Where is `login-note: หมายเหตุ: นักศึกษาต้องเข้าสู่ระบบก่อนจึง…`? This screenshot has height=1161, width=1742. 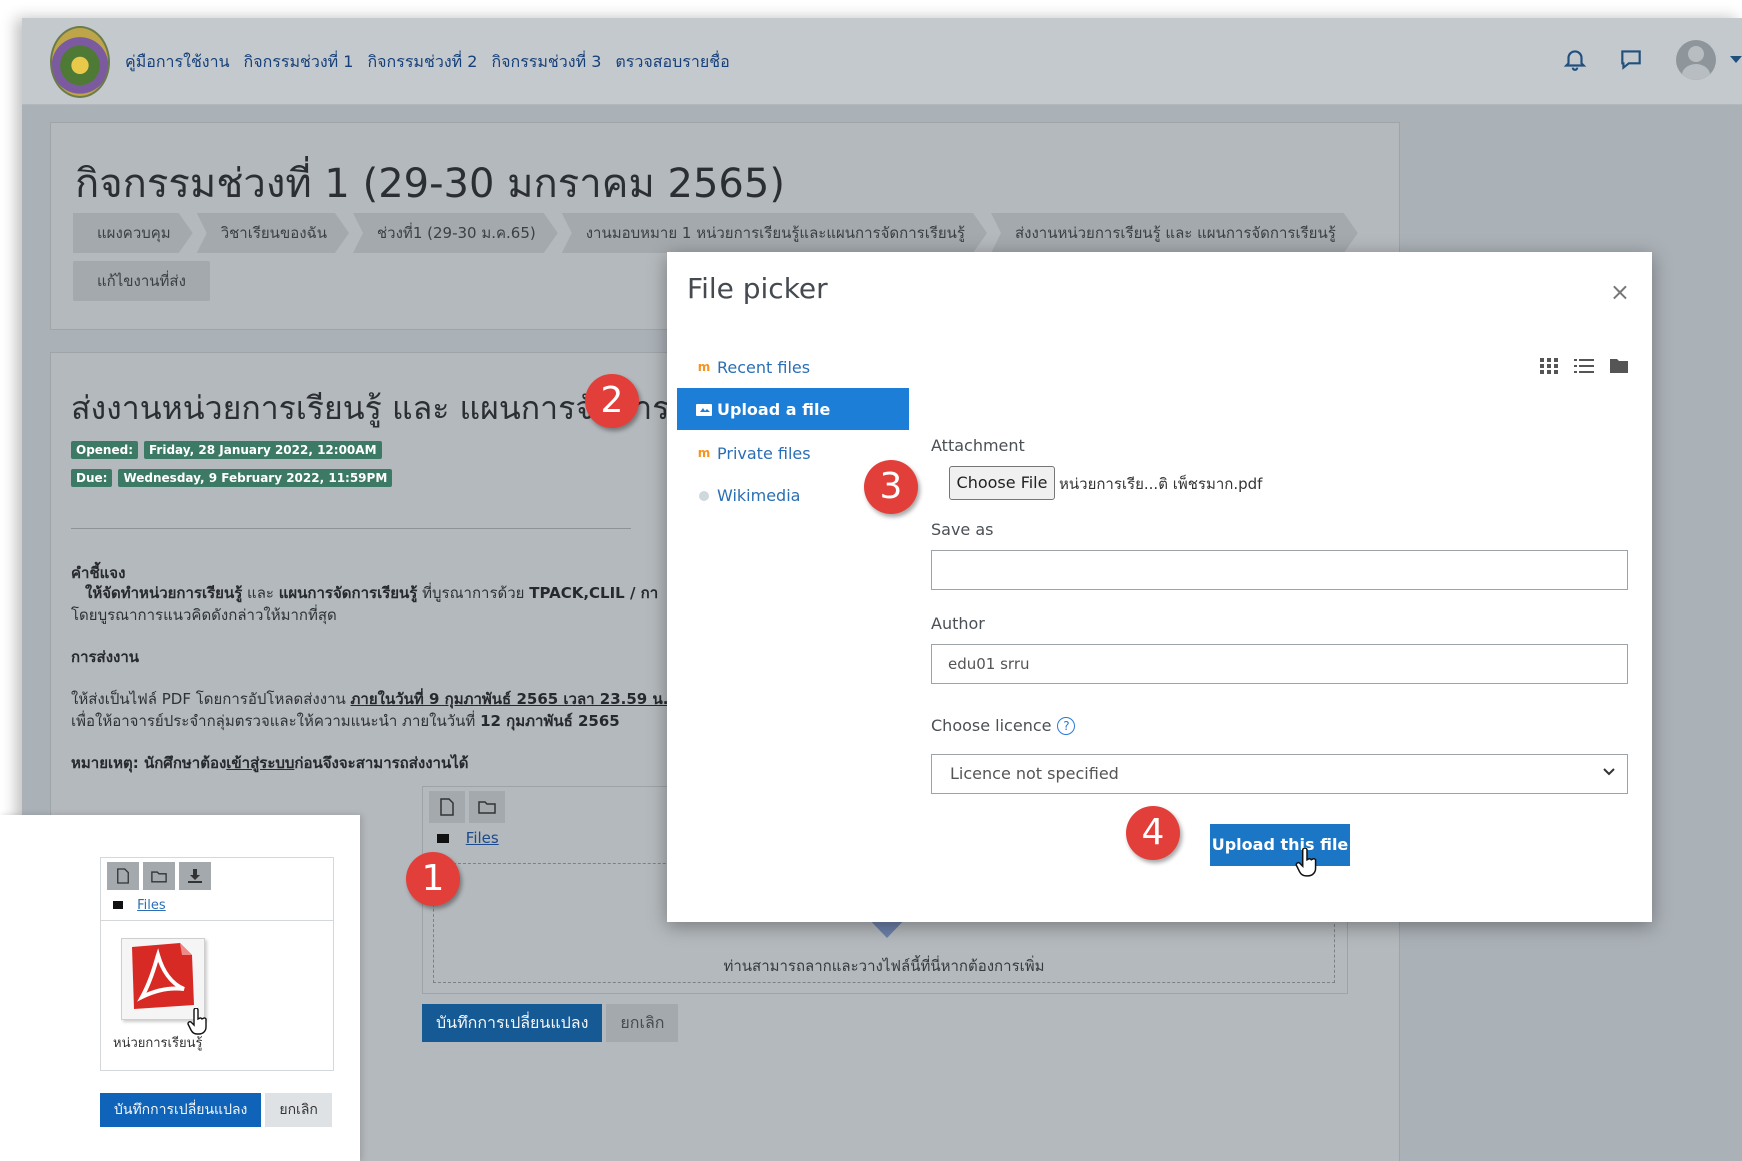
login-note: หมายเหตุ: นักศึกษาต้องเข้าสู่ระบบก่อนจึง… is located at coordinates (270, 763).